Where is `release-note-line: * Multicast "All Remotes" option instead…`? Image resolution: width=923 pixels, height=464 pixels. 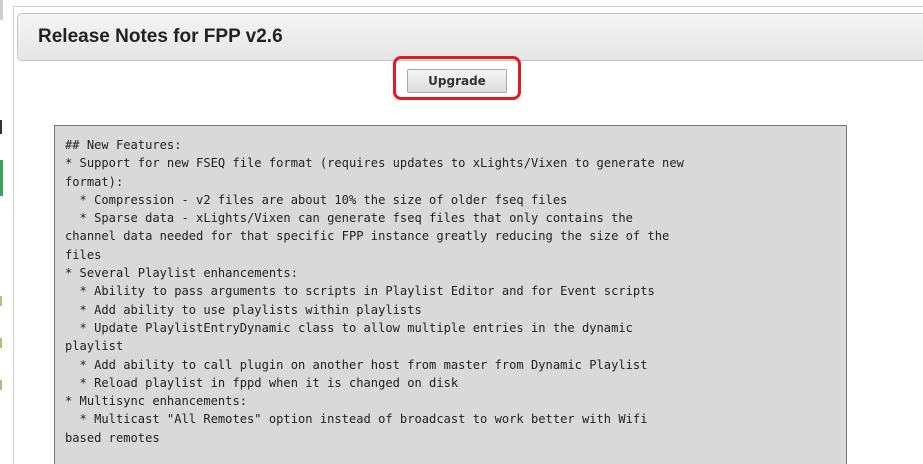
release-note-line: * Multicast "All Remotes" option instead… is located at coordinates (356, 419).